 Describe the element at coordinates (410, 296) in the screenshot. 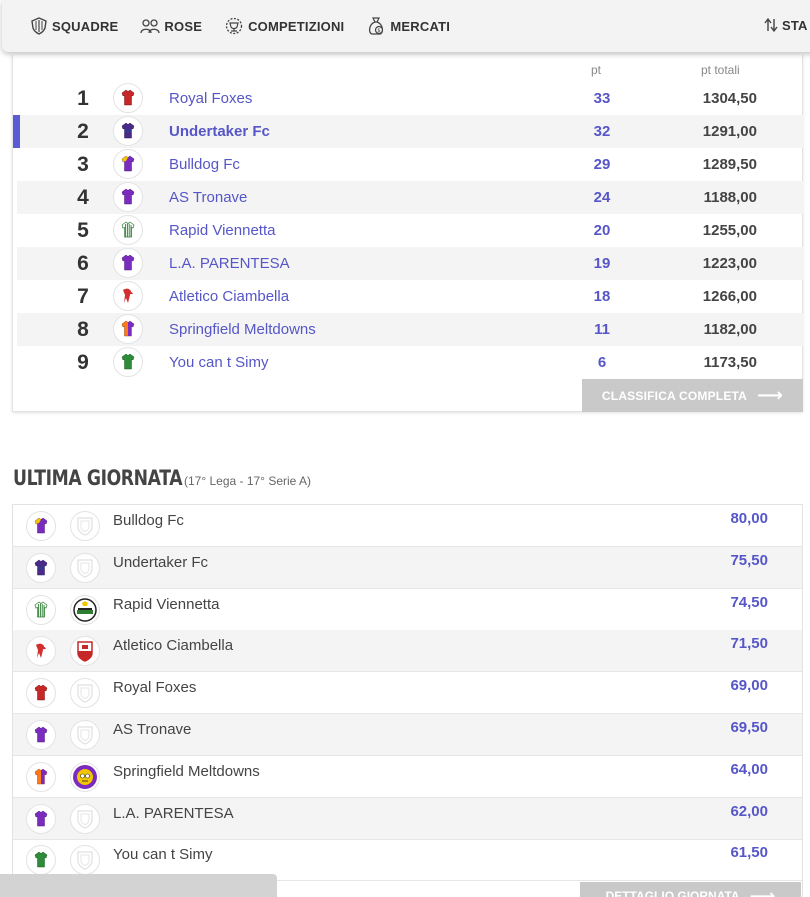

I see `standings-row: 7 Atletico Ciambella 18 1266,00` at that location.